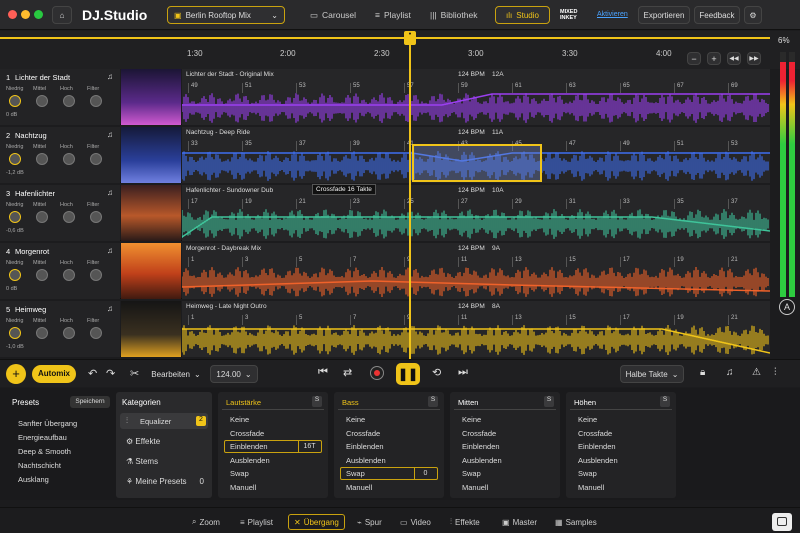 The image size is (800, 533). I want to click on preset-item: Deep & Smooth, so click(44, 451).